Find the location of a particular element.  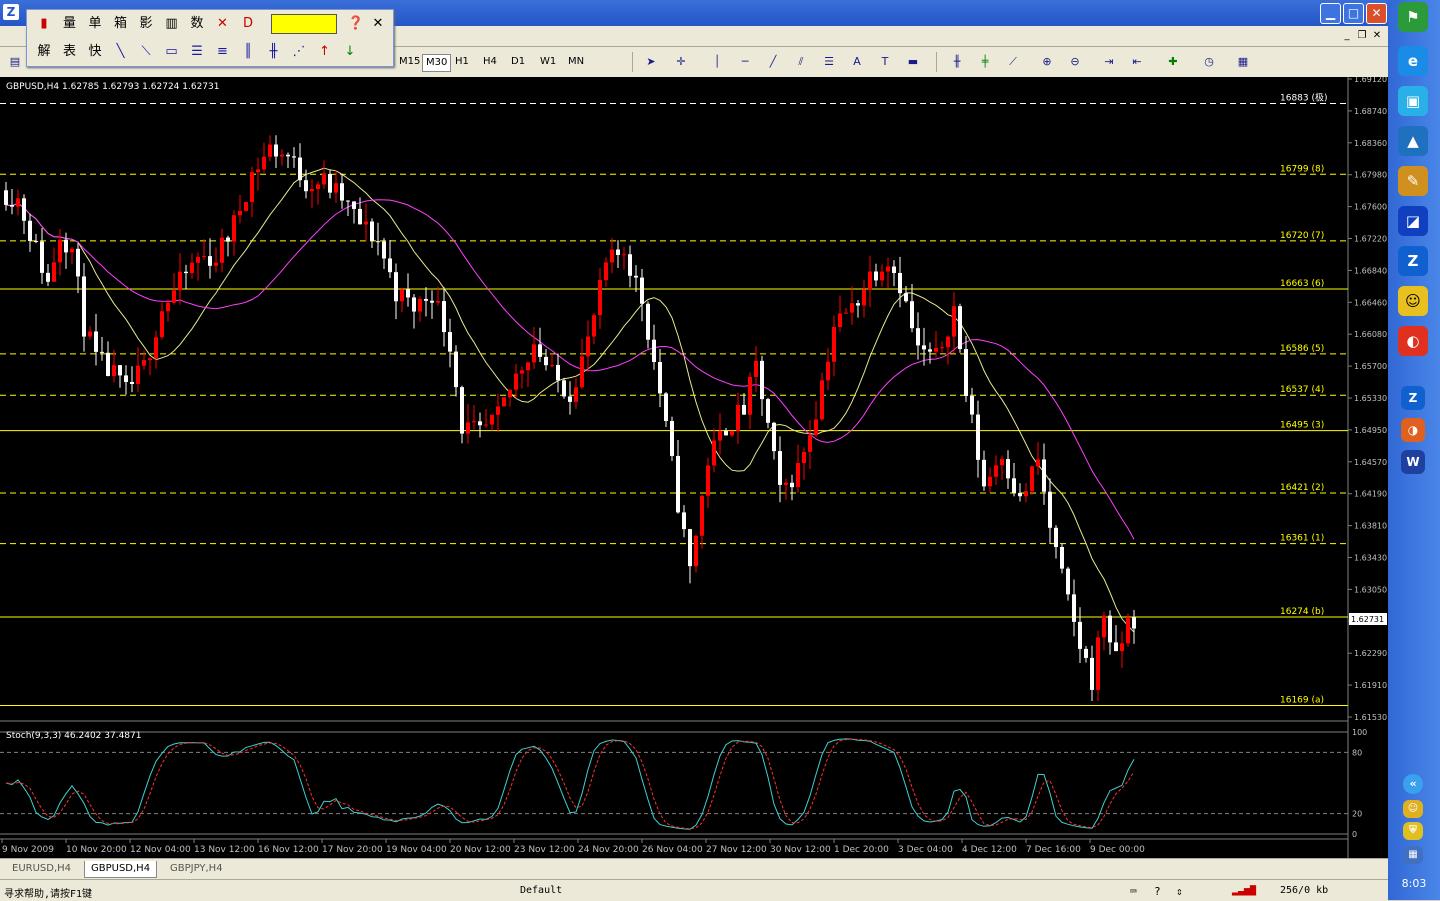

bars2-tool-icon: ╫ is located at coordinates (274, 52).